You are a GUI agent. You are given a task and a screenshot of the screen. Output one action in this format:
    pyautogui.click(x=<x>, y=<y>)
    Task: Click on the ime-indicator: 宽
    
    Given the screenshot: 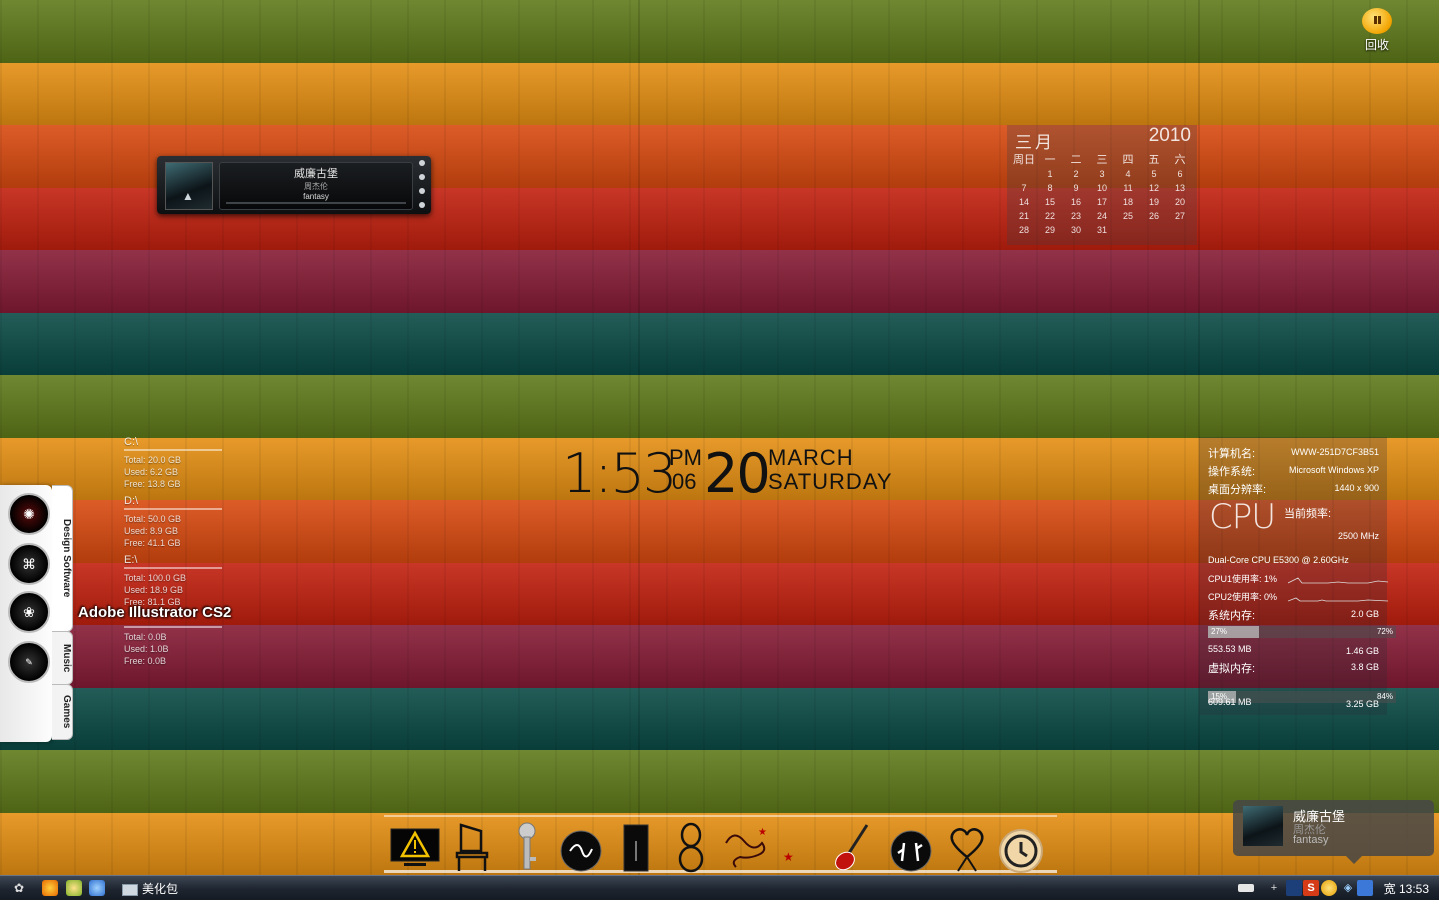 What is the action you would take?
    pyautogui.click(x=1389, y=889)
    